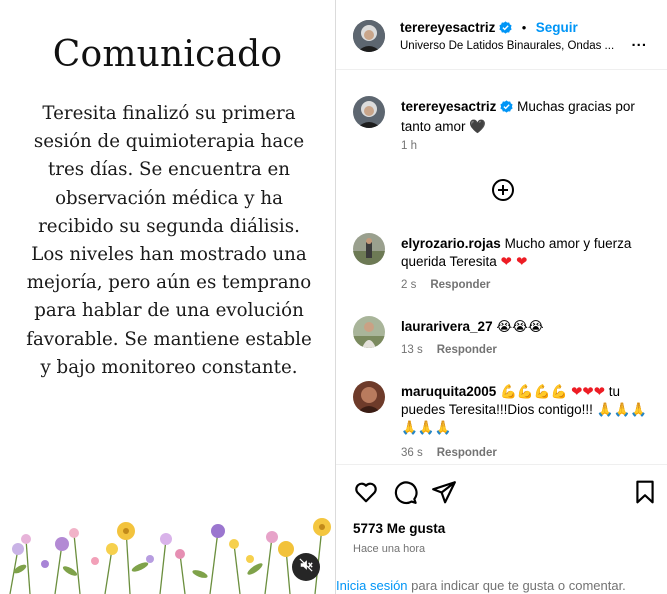 The width and height of the screenshot is (667, 594). Describe the element at coordinates (520, 327) in the screenshot. I see `crying-face-emoji: 😭😭😭` at that location.